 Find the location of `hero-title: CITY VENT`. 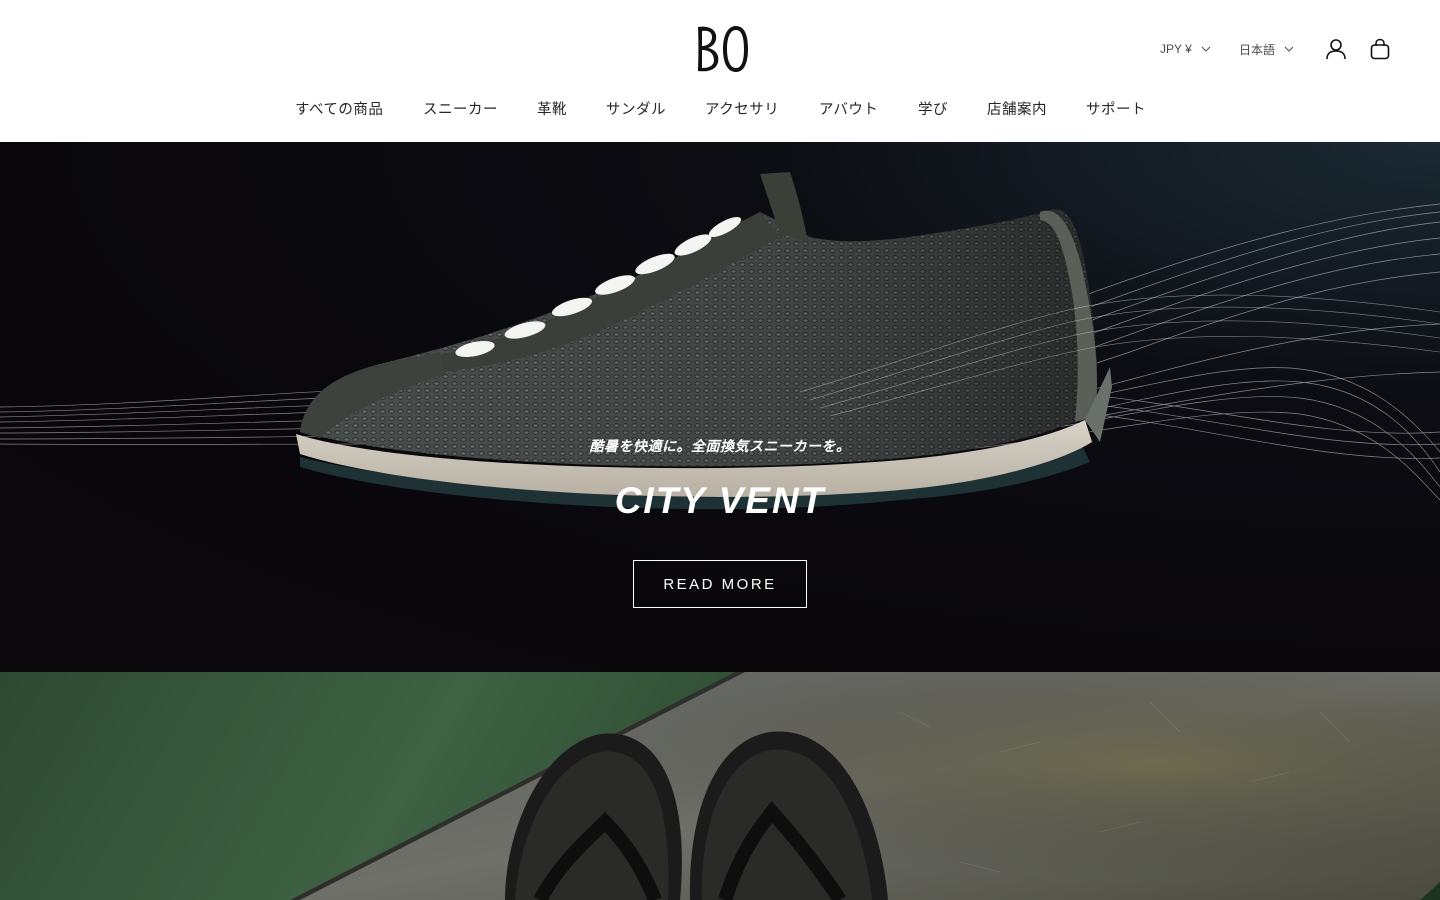

hero-title: CITY VENT is located at coordinates (720, 500).